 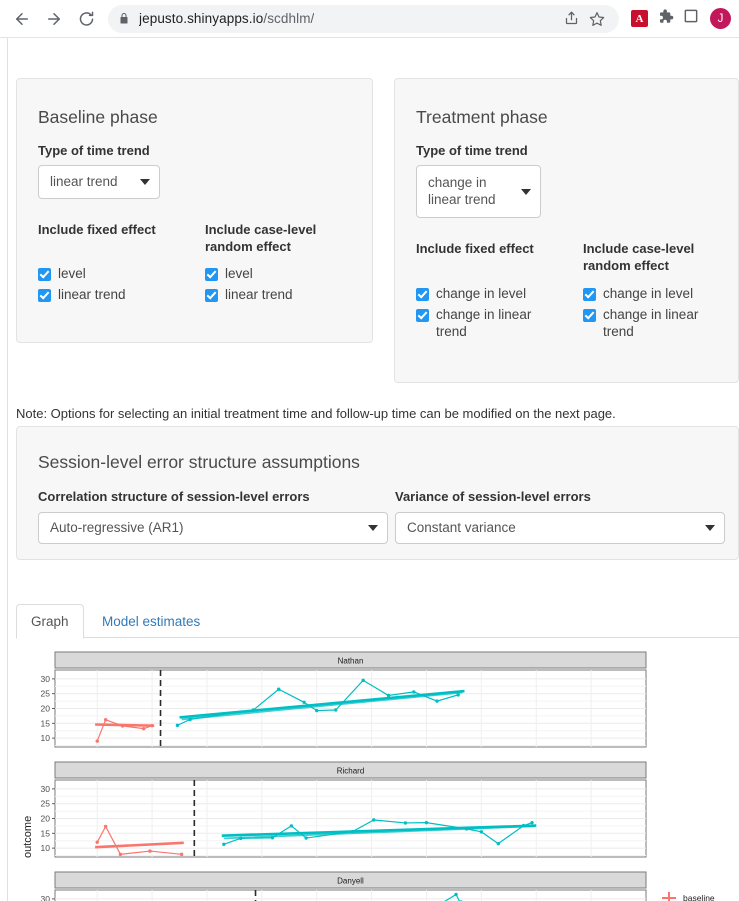 What do you see at coordinates (344, 886) in the screenshot?
I see `facet-panel-danyell: Danyell1015202530` at bounding box center [344, 886].